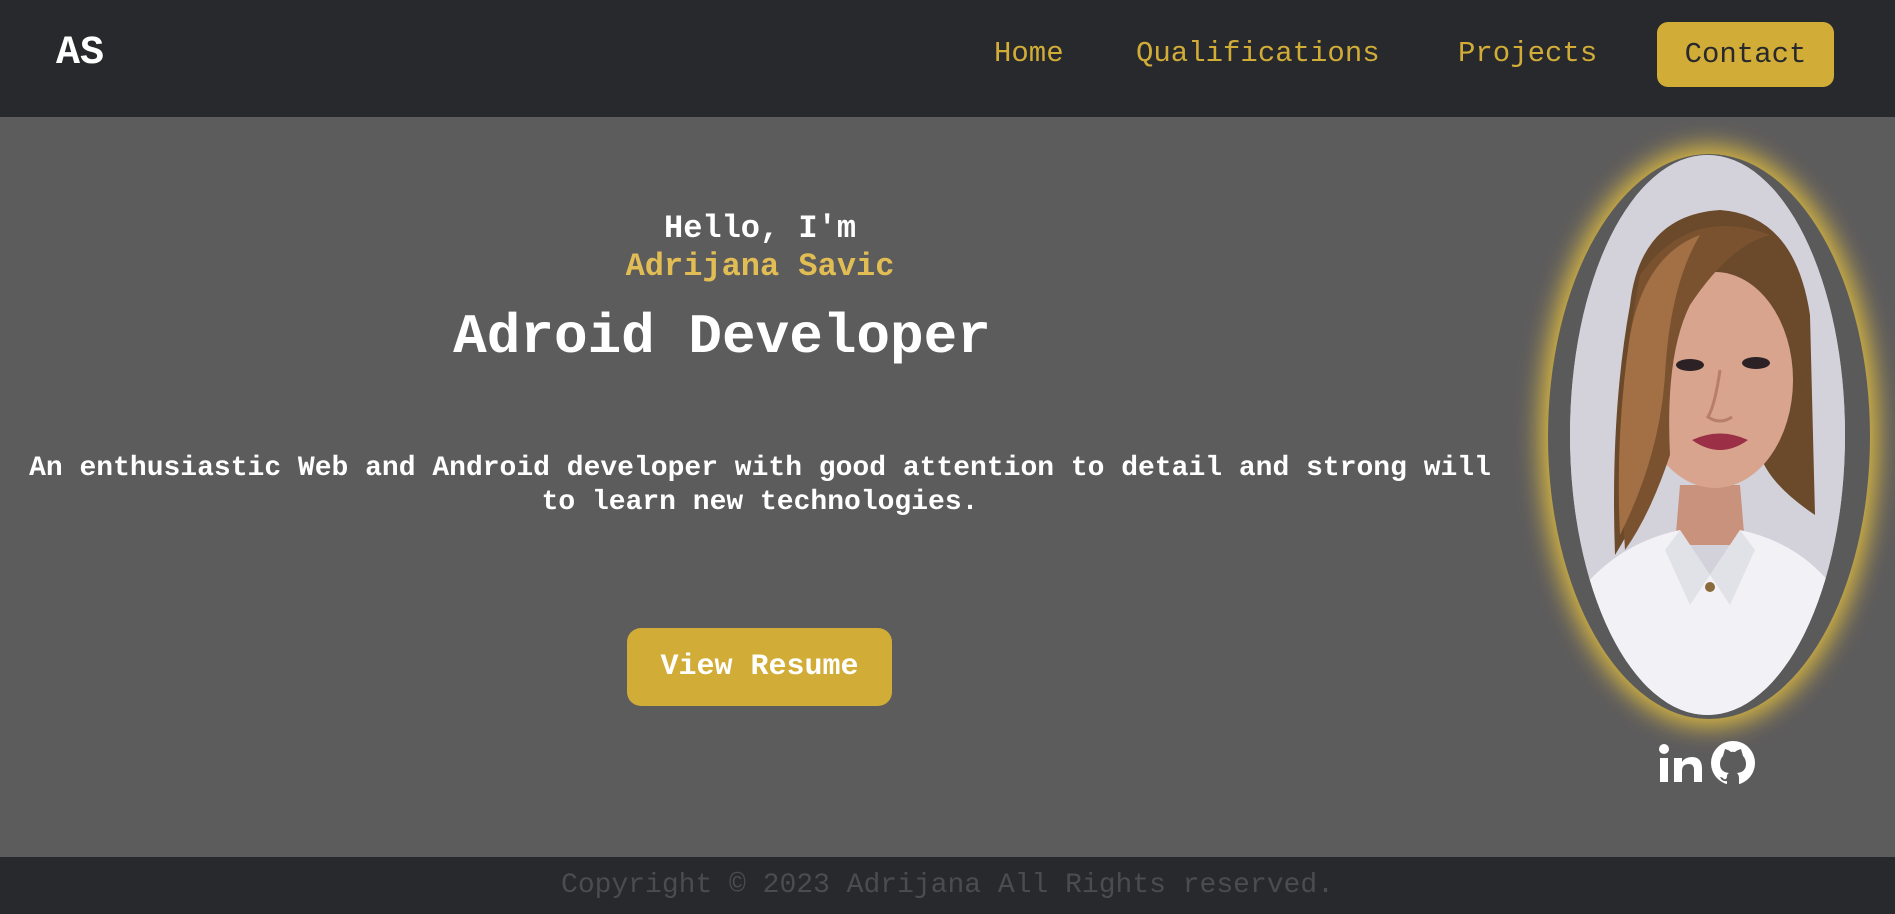  What do you see at coordinates (722, 337) in the screenshot?
I see `role-title: Adroid Developer` at bounding box center [722, 337].